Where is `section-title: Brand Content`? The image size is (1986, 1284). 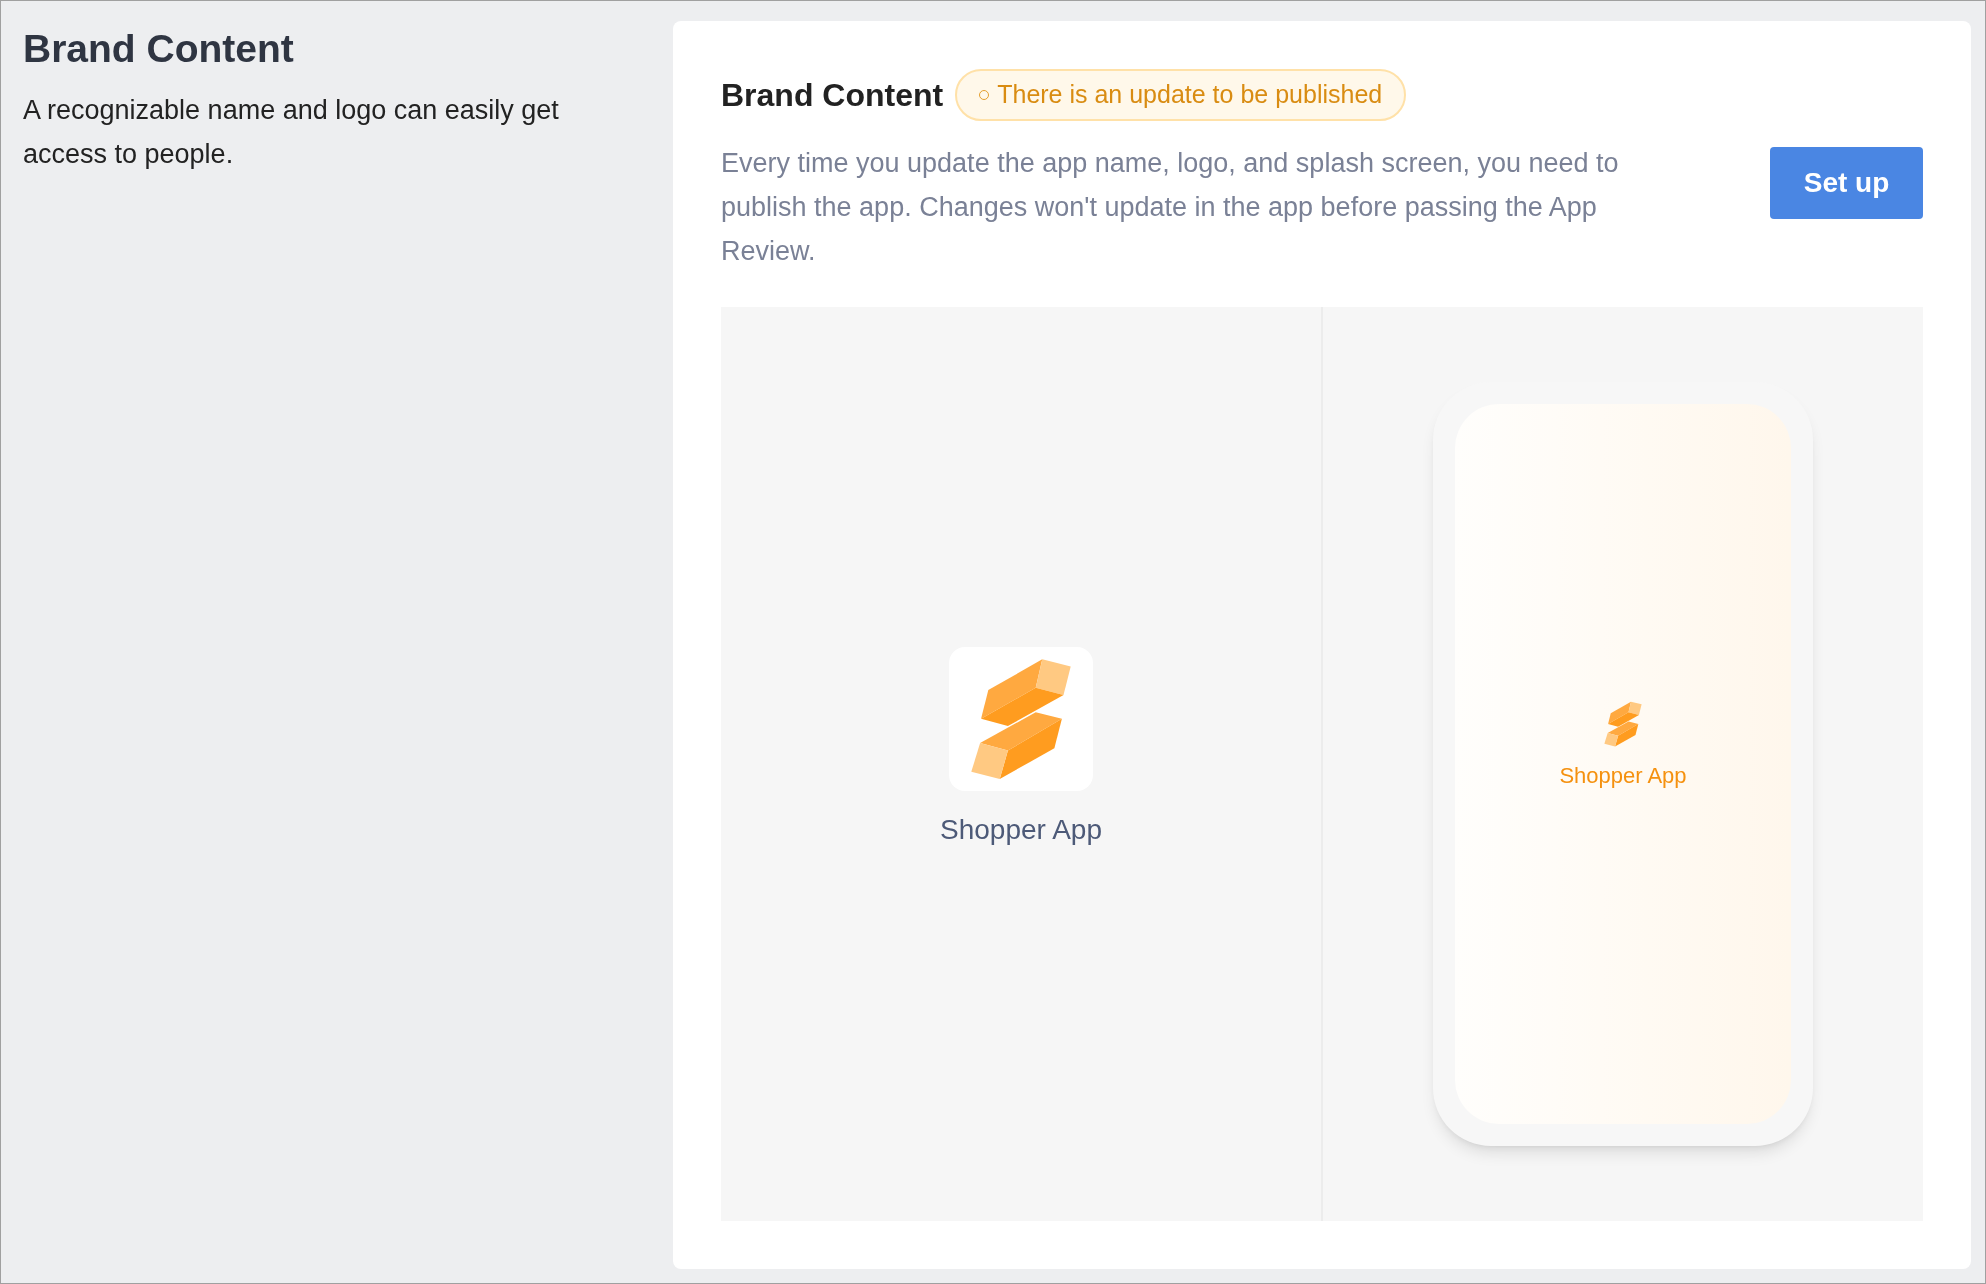 section-title: Brand Content is located at coordinates (159, 49).